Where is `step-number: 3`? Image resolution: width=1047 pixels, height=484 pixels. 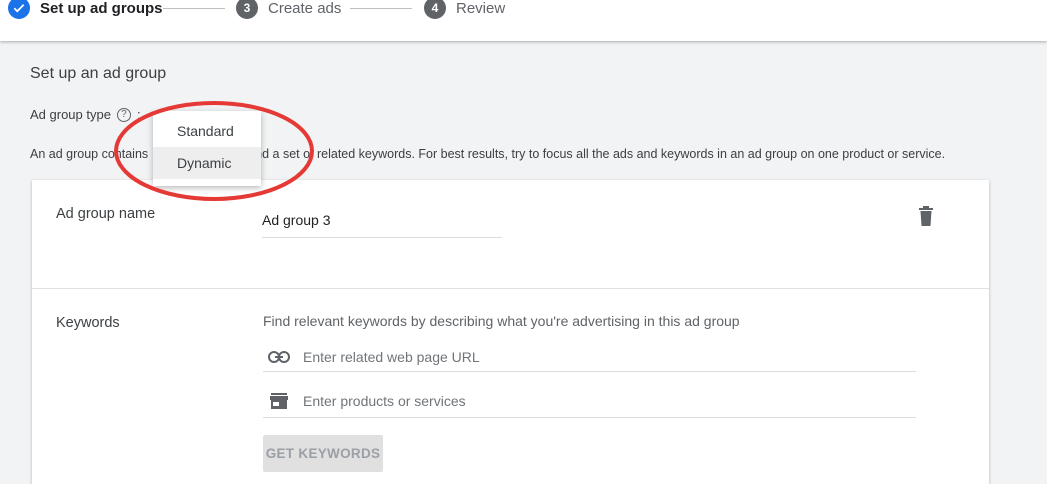 step-number: 3 is located at coordinates (247, 9).